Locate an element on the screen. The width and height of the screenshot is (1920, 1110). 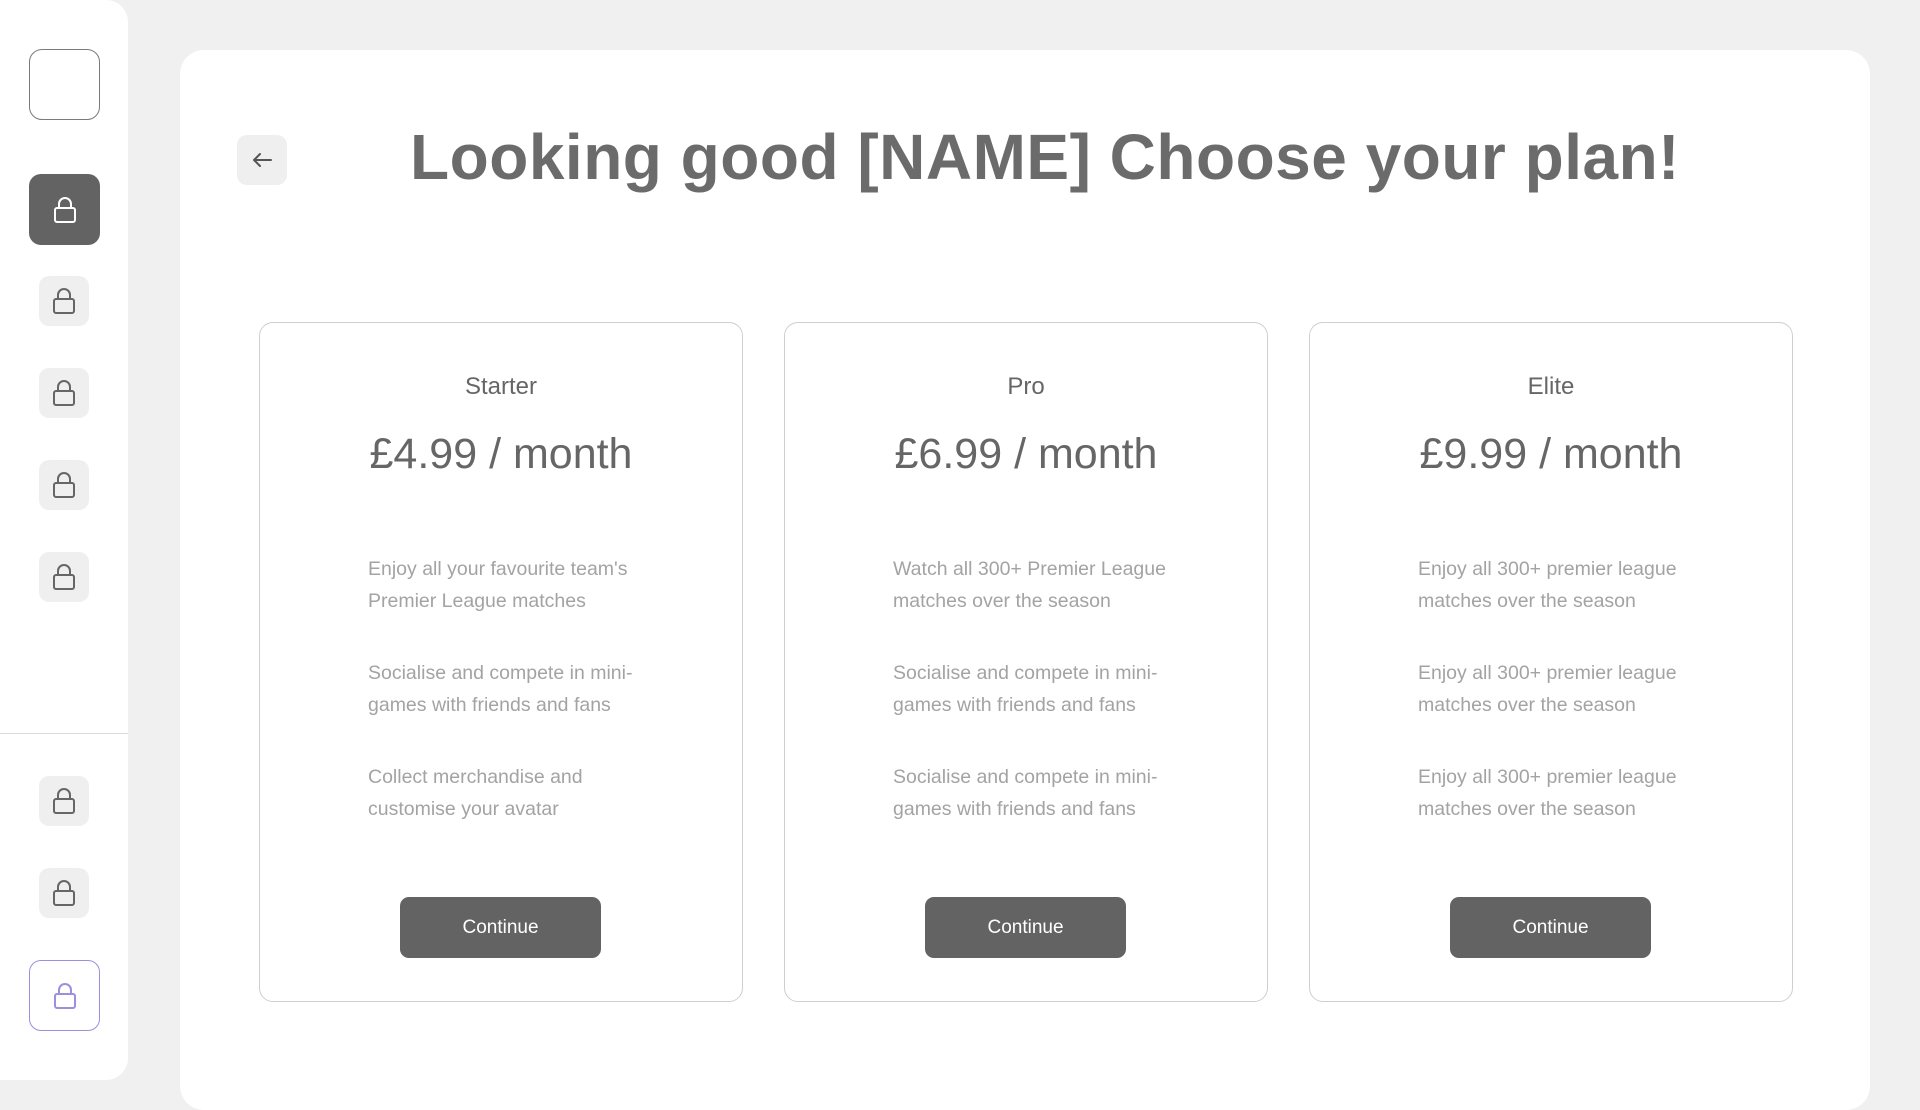
plan-name: Pro is located at coordinates (1026, 386).